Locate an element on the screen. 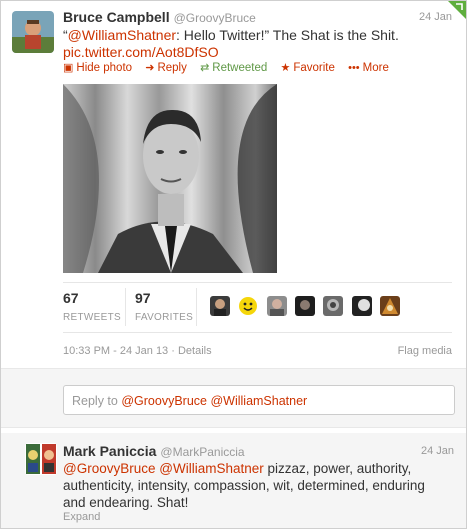 This screenshot has height=529, width=467. more-icon: ••• is located at coordinates (354, 68).